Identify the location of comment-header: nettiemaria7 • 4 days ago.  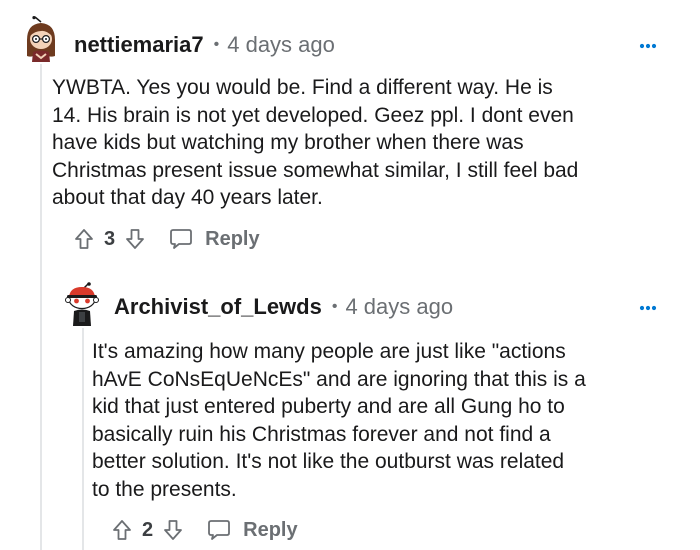
(204, 45).